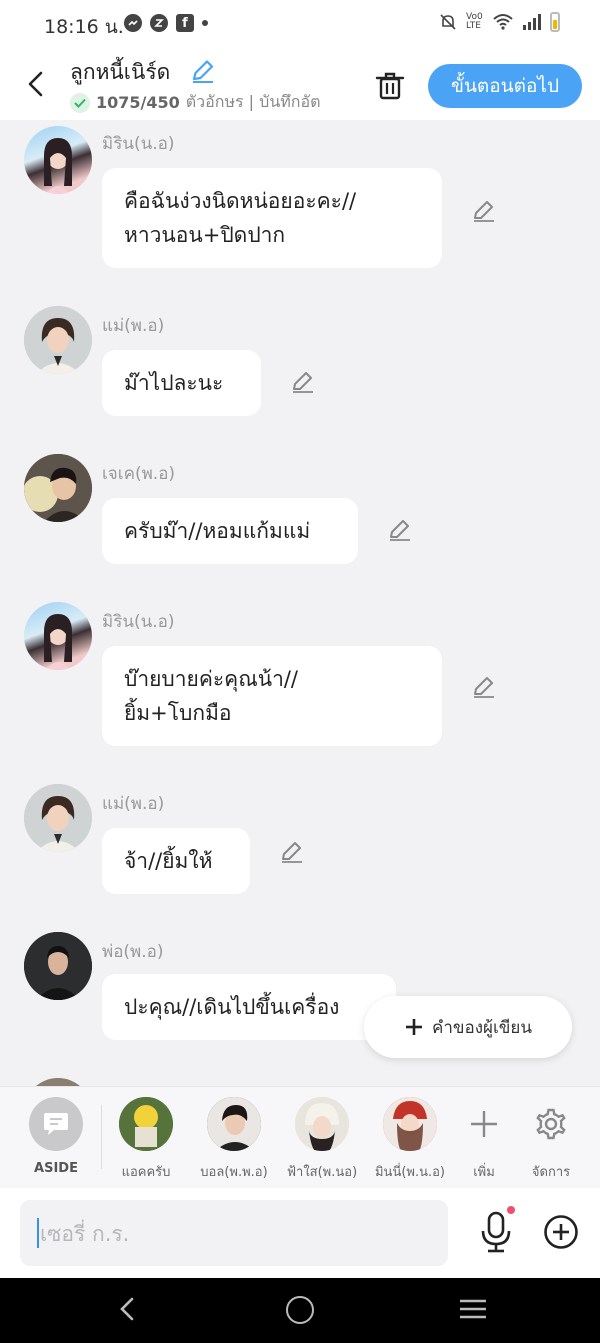 Image resolution: width=600 pixels, height=1343 pixels. What do you see at coordinates (56, 1168) in the screenshot?
I see `aside-label: ASIDE` at bounding box center [56, 1168].